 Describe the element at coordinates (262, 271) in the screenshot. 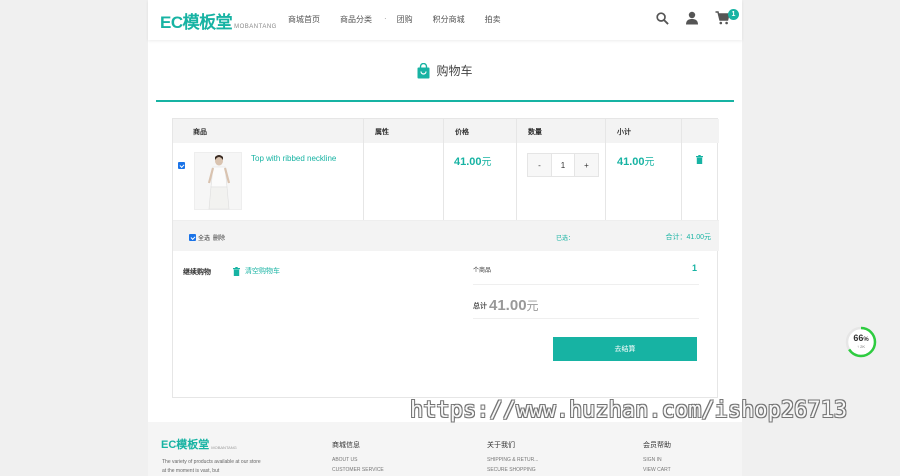

I see `clear-cart-label: 清空购物车` at that location.